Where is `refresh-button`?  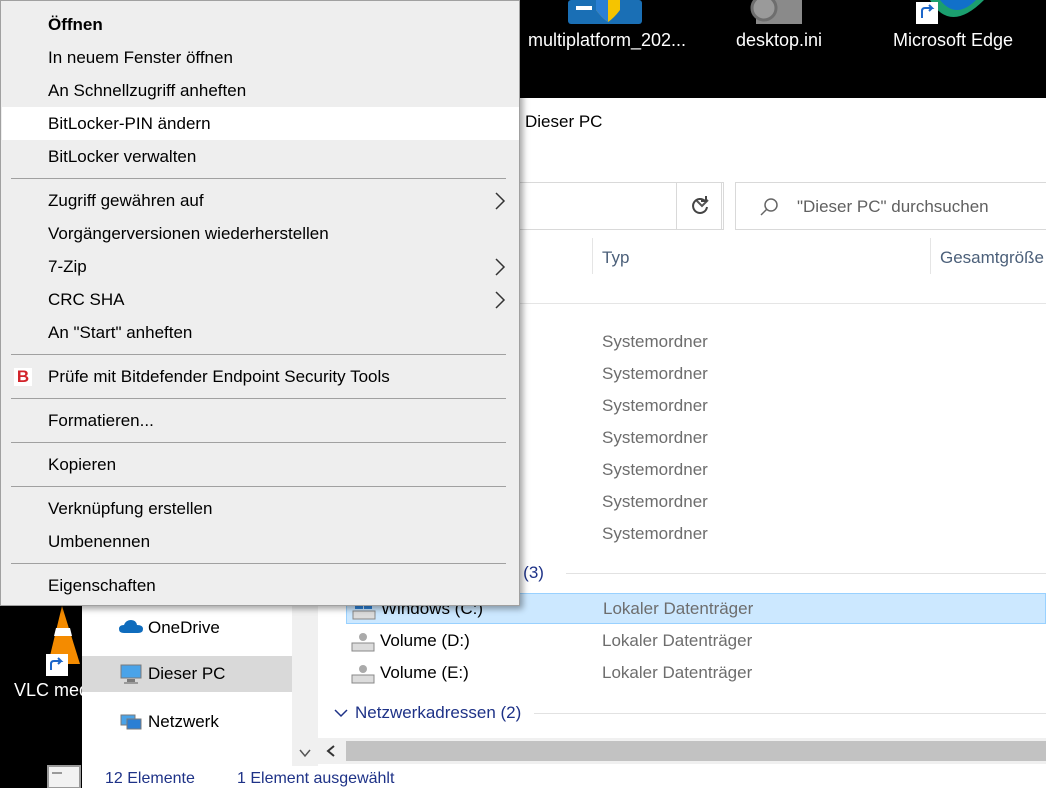
refresh-button is located at coordinates (700, 206).